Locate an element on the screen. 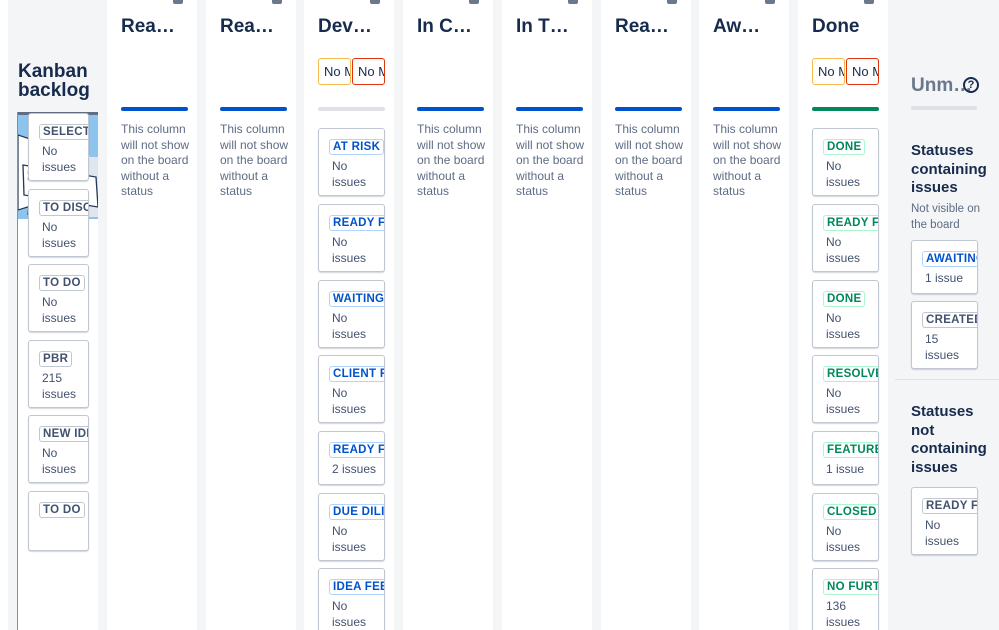  status-card: TO DO No issues is located at coordinates (58, 298).